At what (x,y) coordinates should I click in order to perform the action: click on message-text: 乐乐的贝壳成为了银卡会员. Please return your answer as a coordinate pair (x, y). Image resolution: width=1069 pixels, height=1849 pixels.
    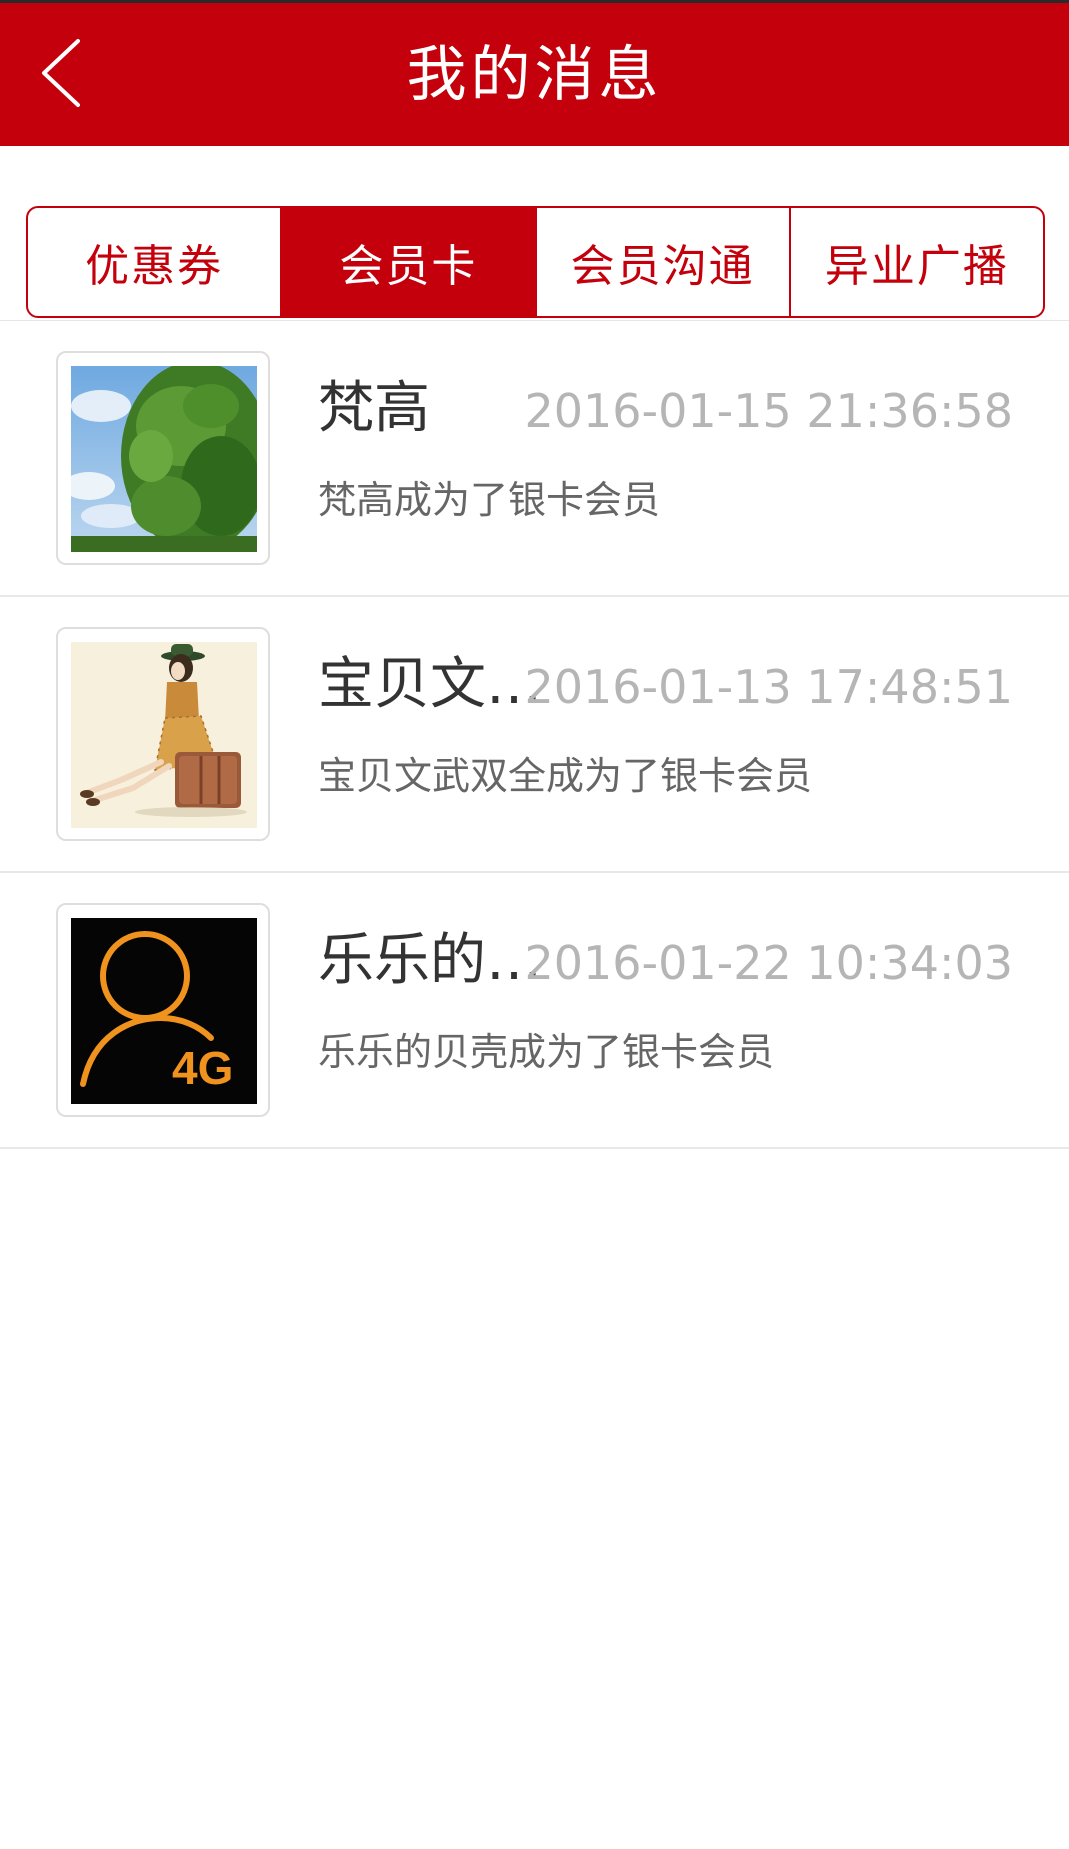
    Looking at the image, I should click on (546, 1052).